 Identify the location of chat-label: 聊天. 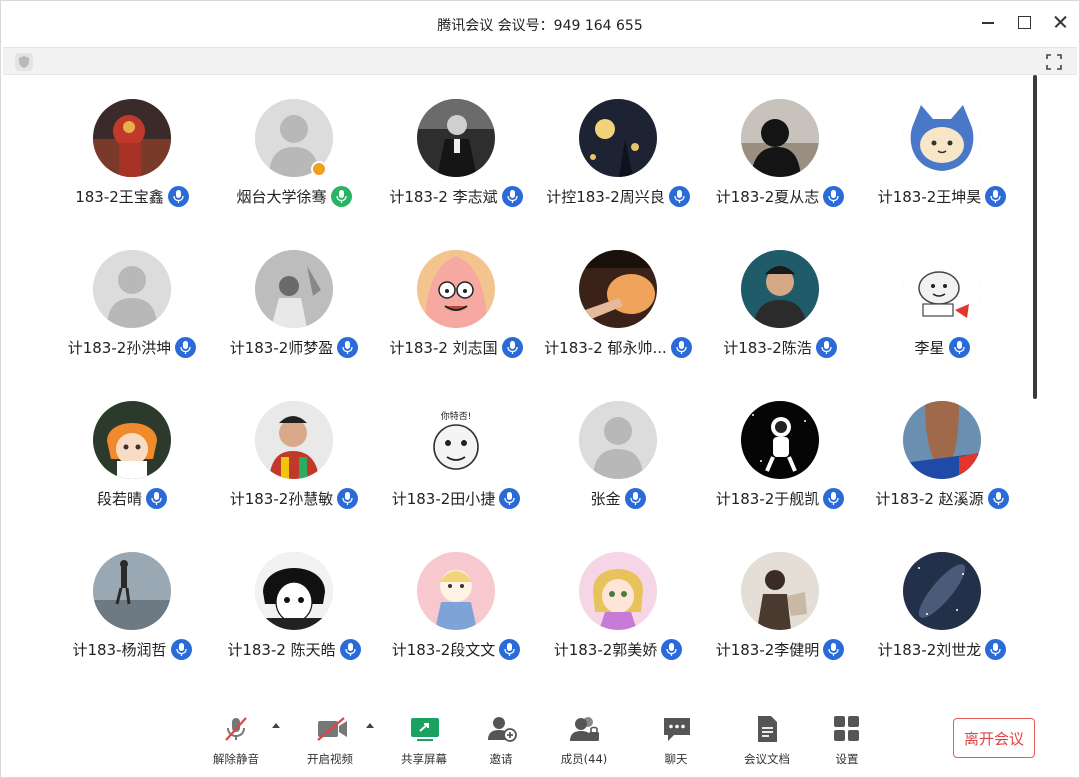
(676, 759).